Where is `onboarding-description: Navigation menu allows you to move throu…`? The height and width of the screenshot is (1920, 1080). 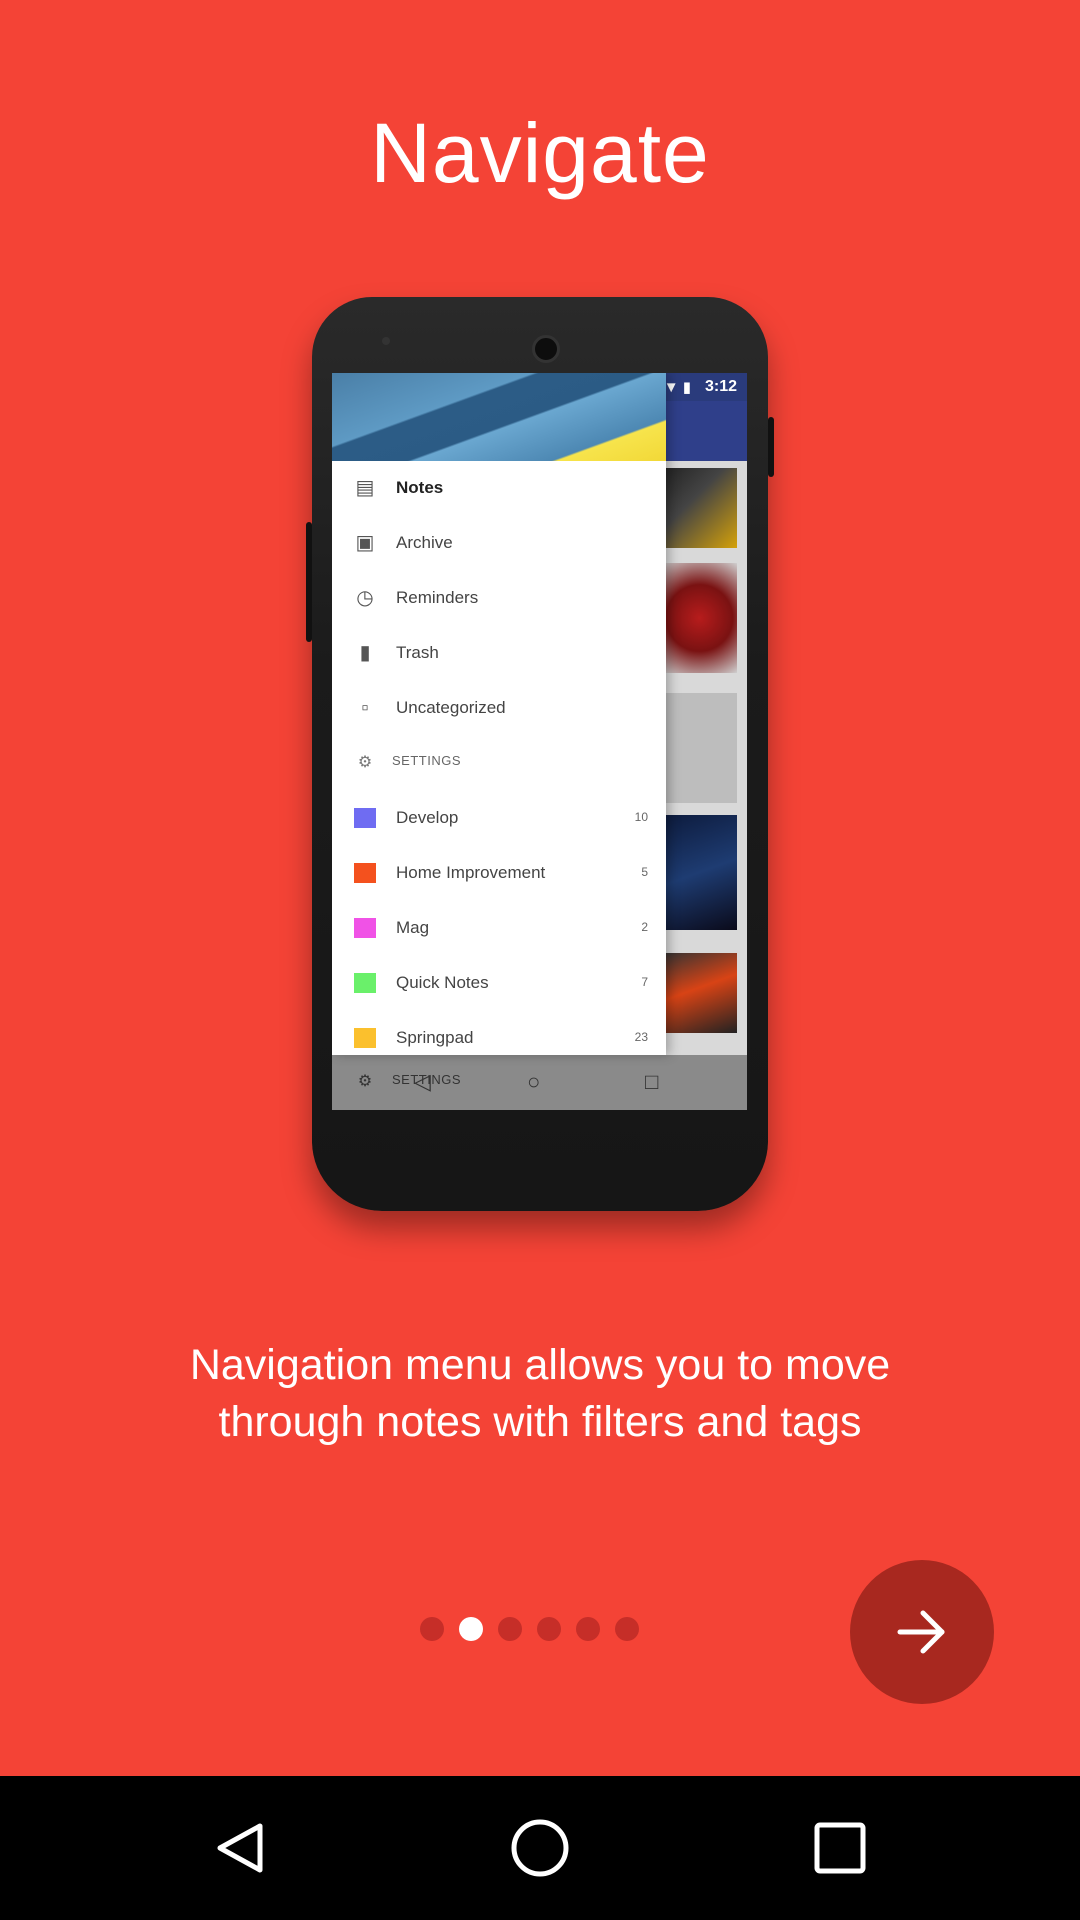 onboarding-description: Navigation menu allows you to move throu… is located at coordinates (540, 1393).